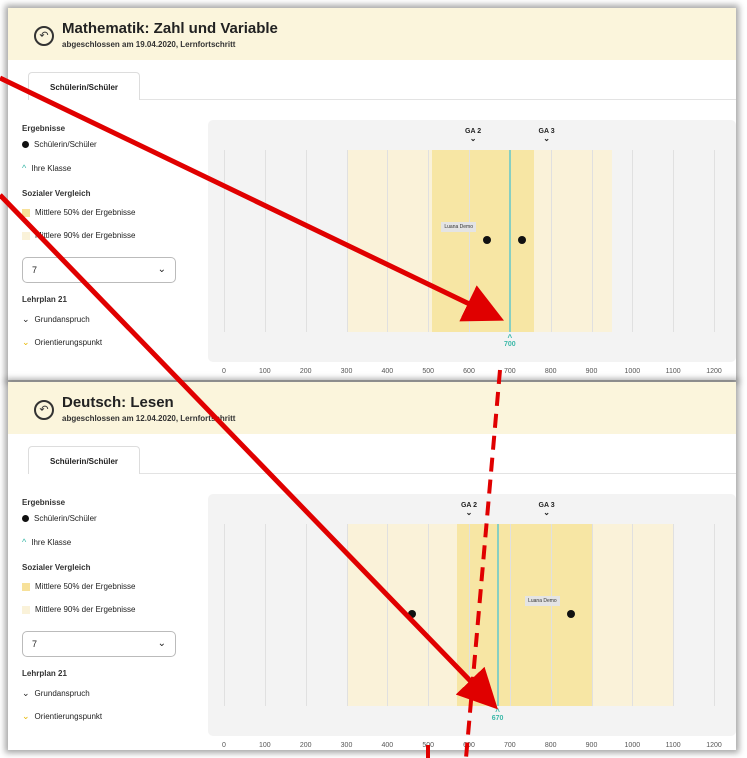 The height and width of the screenshot is (758, 747). I want to click on axis-tick-label: 700, so click(509, 745).